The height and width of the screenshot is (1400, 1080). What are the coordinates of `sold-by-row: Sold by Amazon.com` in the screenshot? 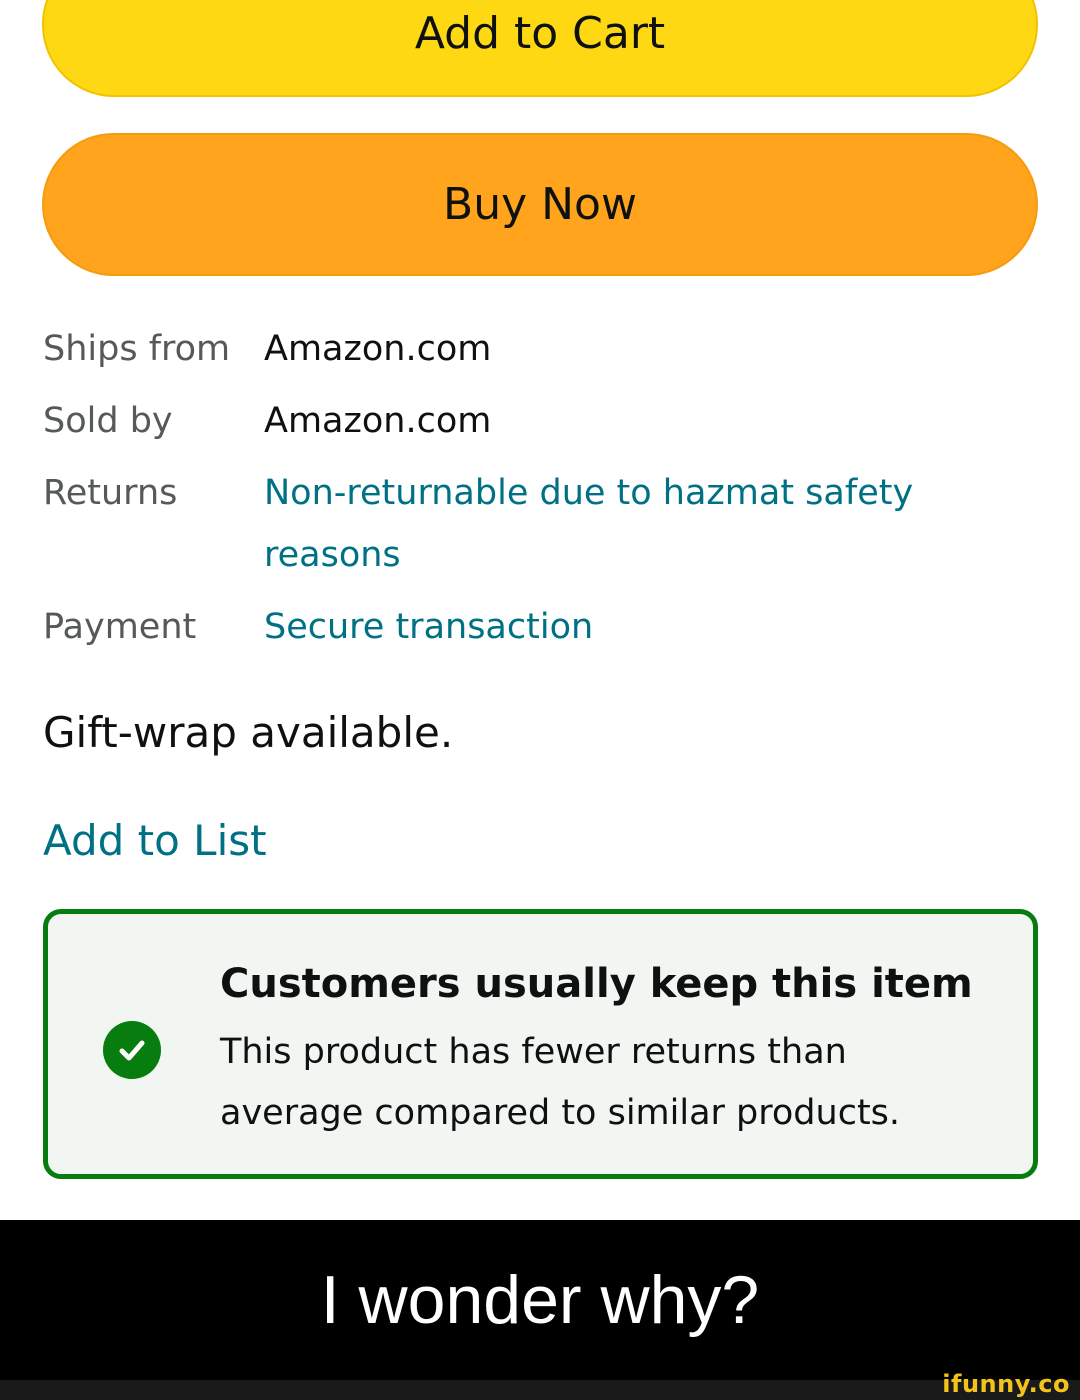 It's located at (543, 421).